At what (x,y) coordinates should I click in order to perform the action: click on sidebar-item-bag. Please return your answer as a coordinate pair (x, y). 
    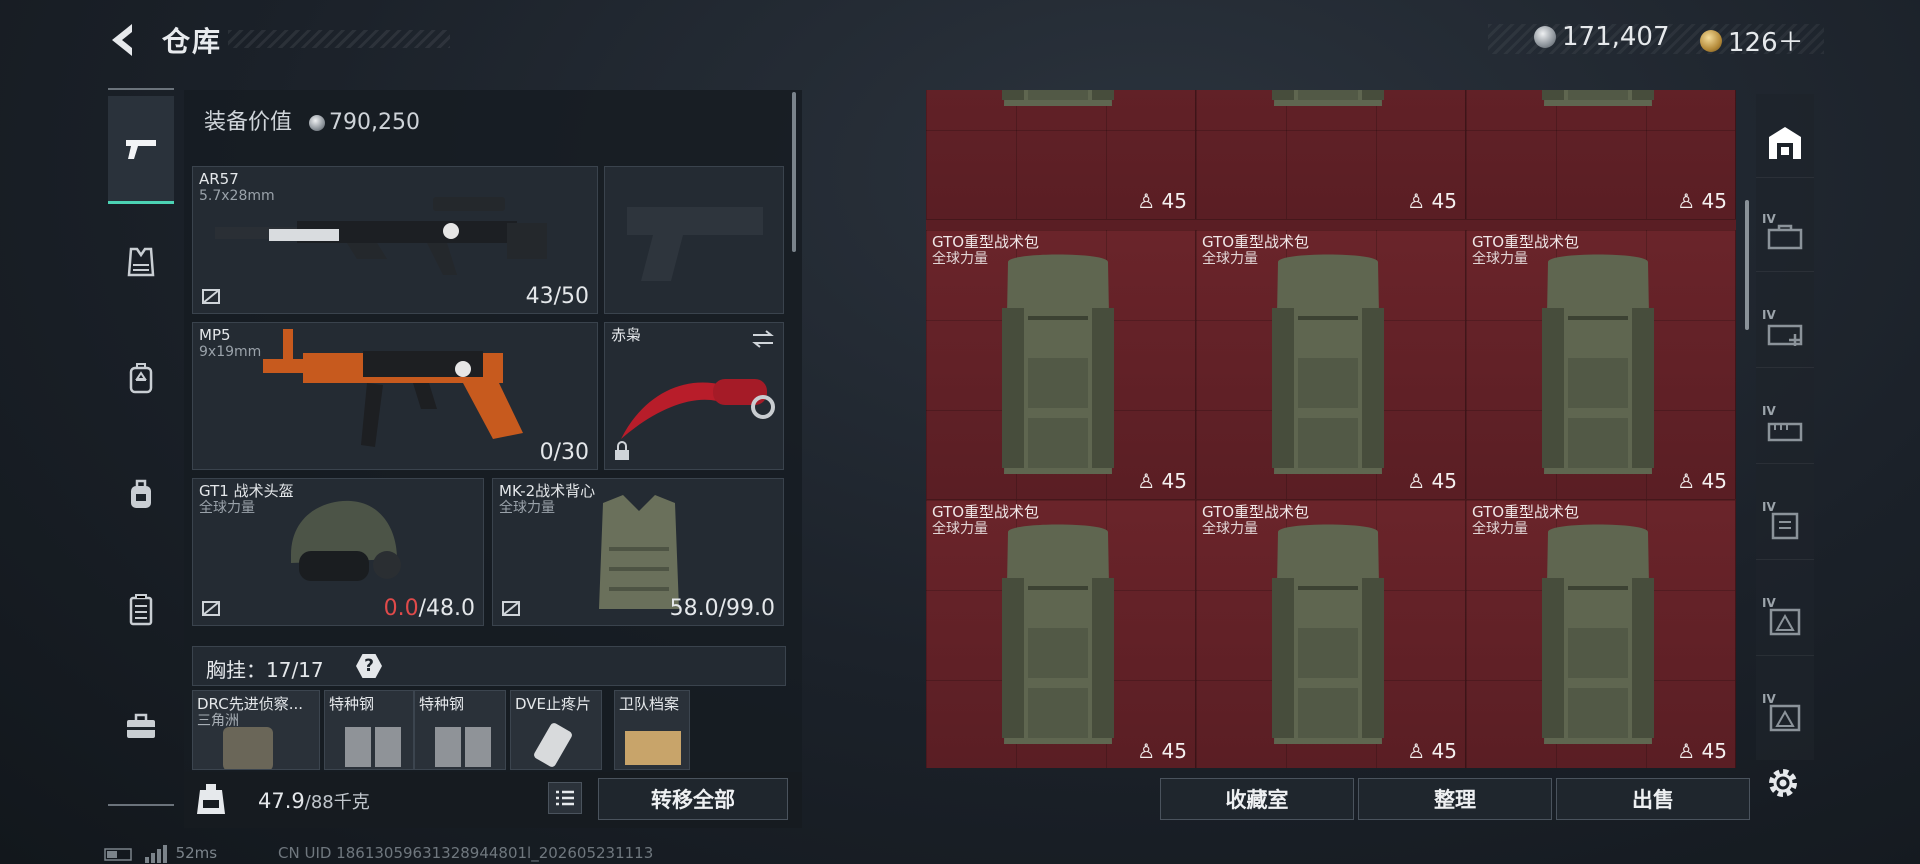
    Looking at the image, I should click on (141, 494).